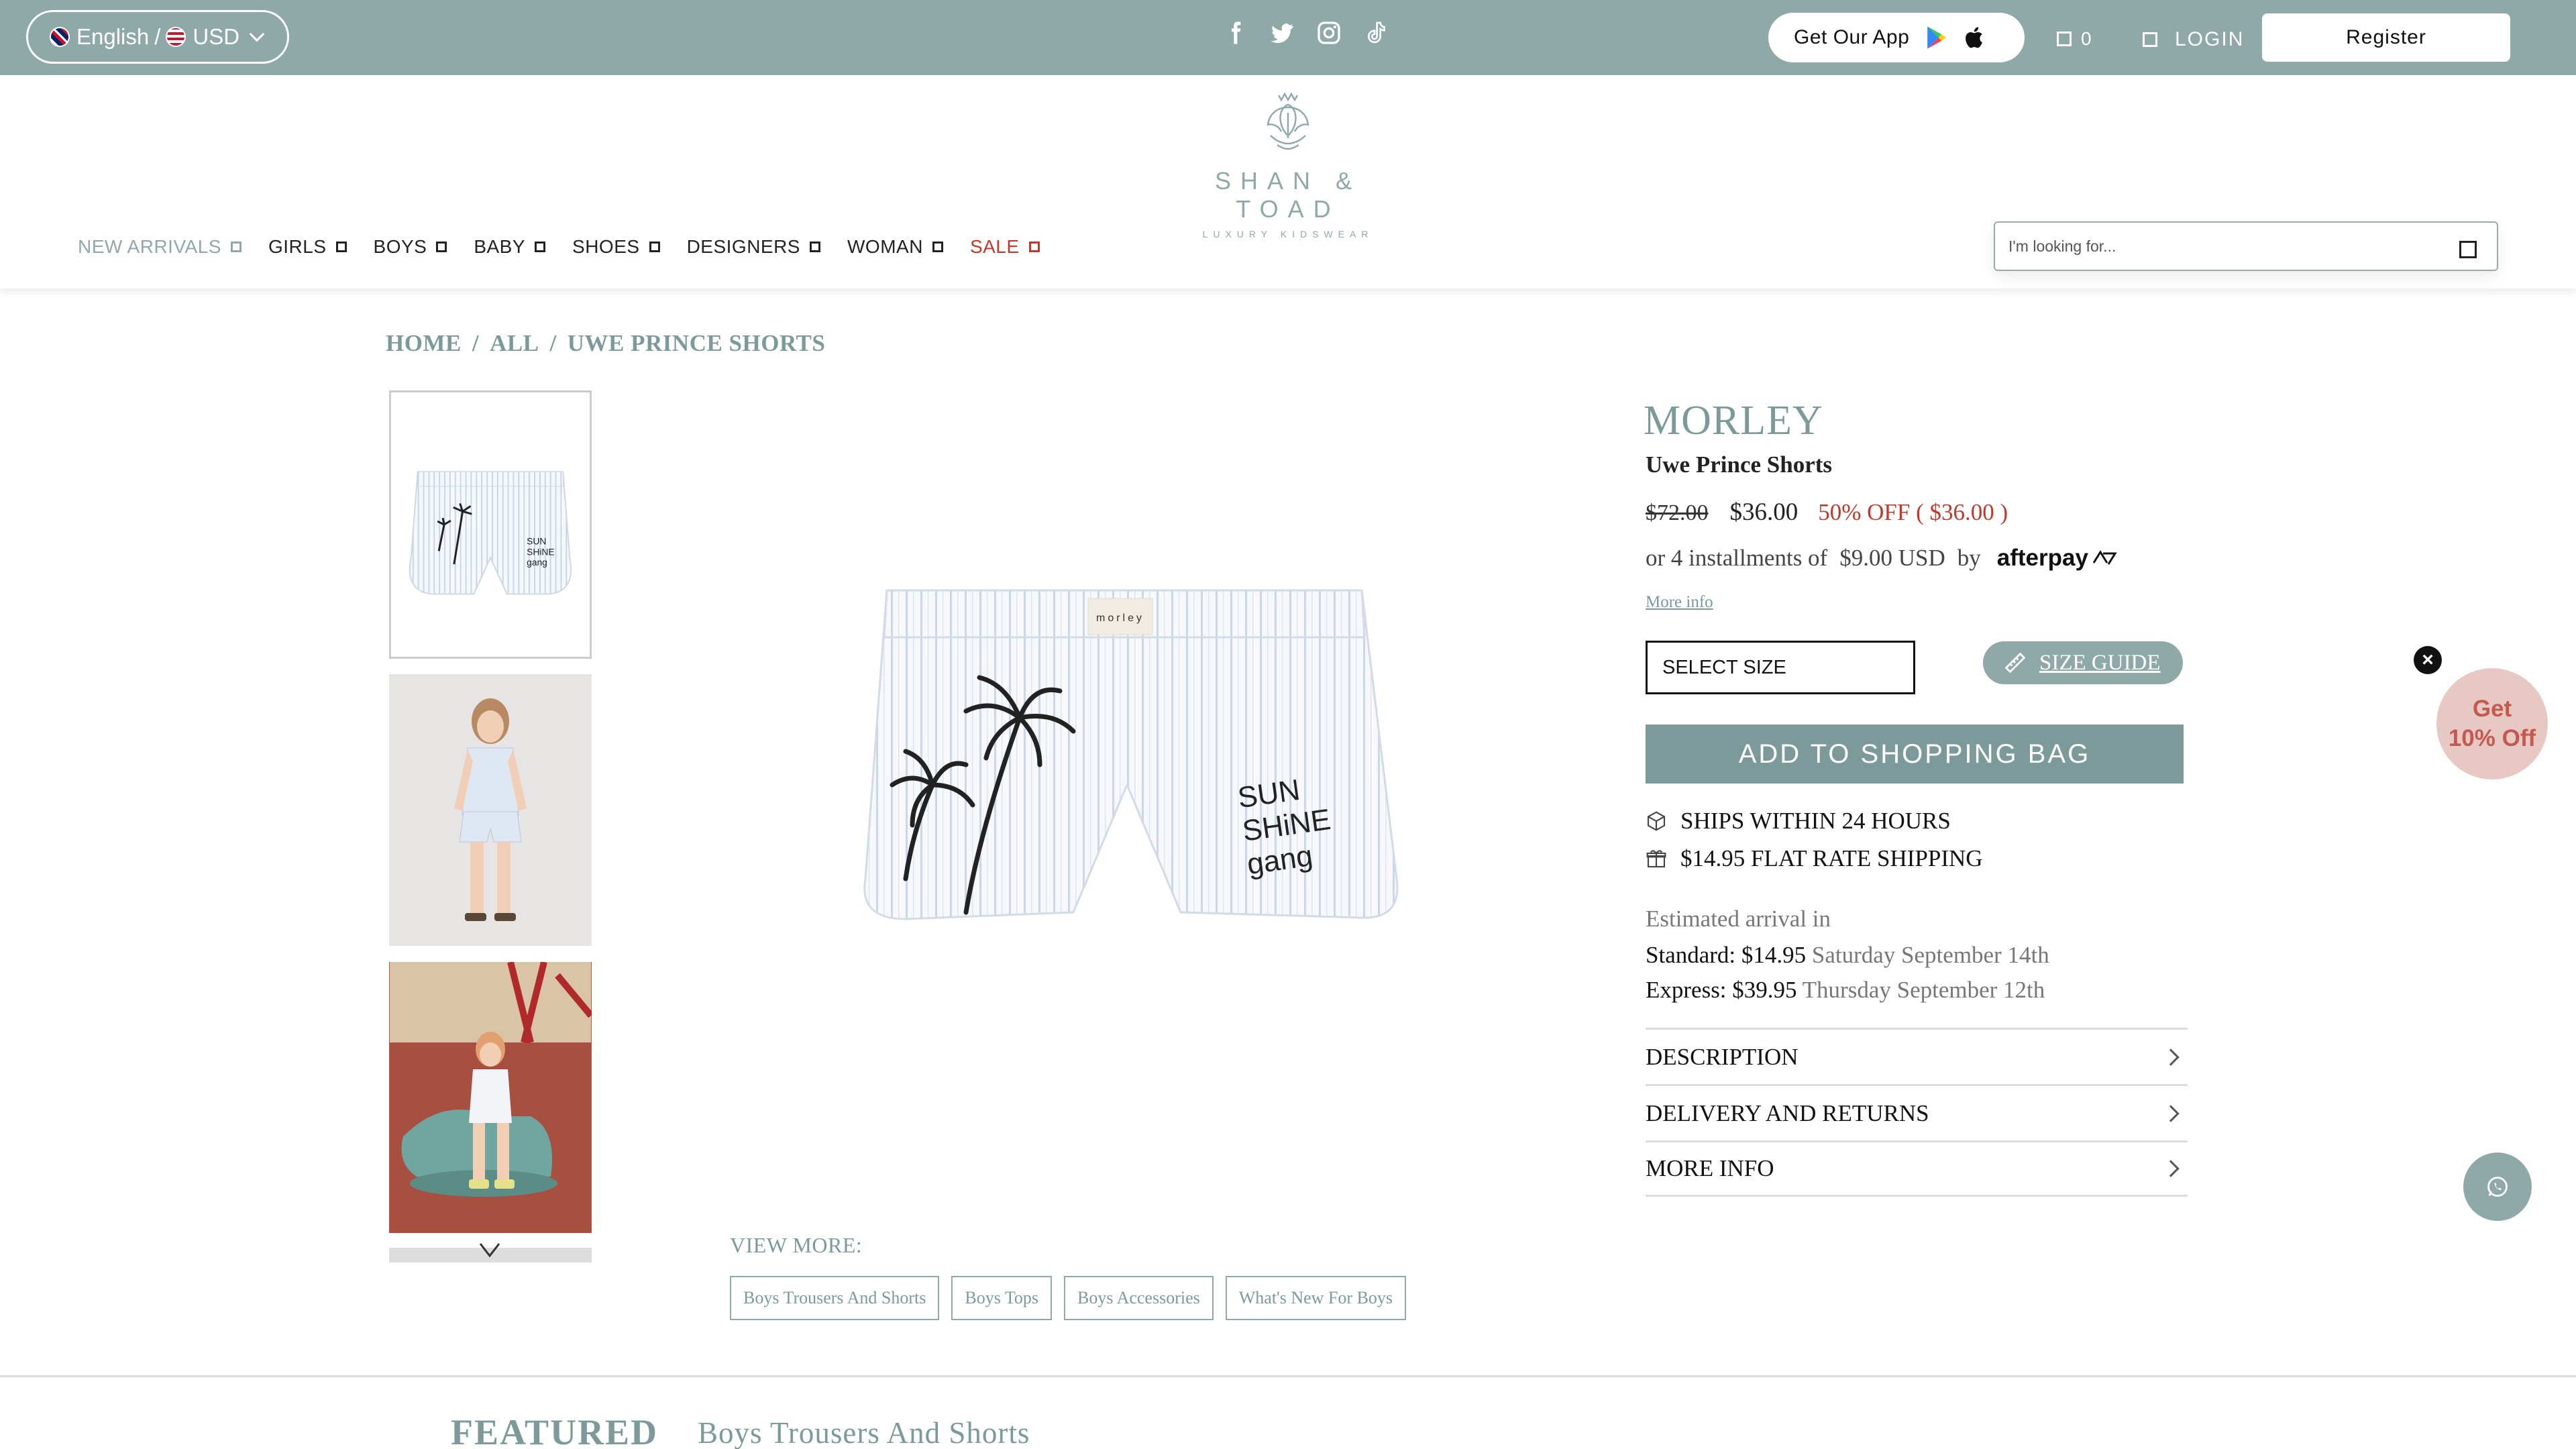  What do you see at coordinates (1305, 33) in the screenshot?
I see `social-links` at bounding box center [1305, 33].